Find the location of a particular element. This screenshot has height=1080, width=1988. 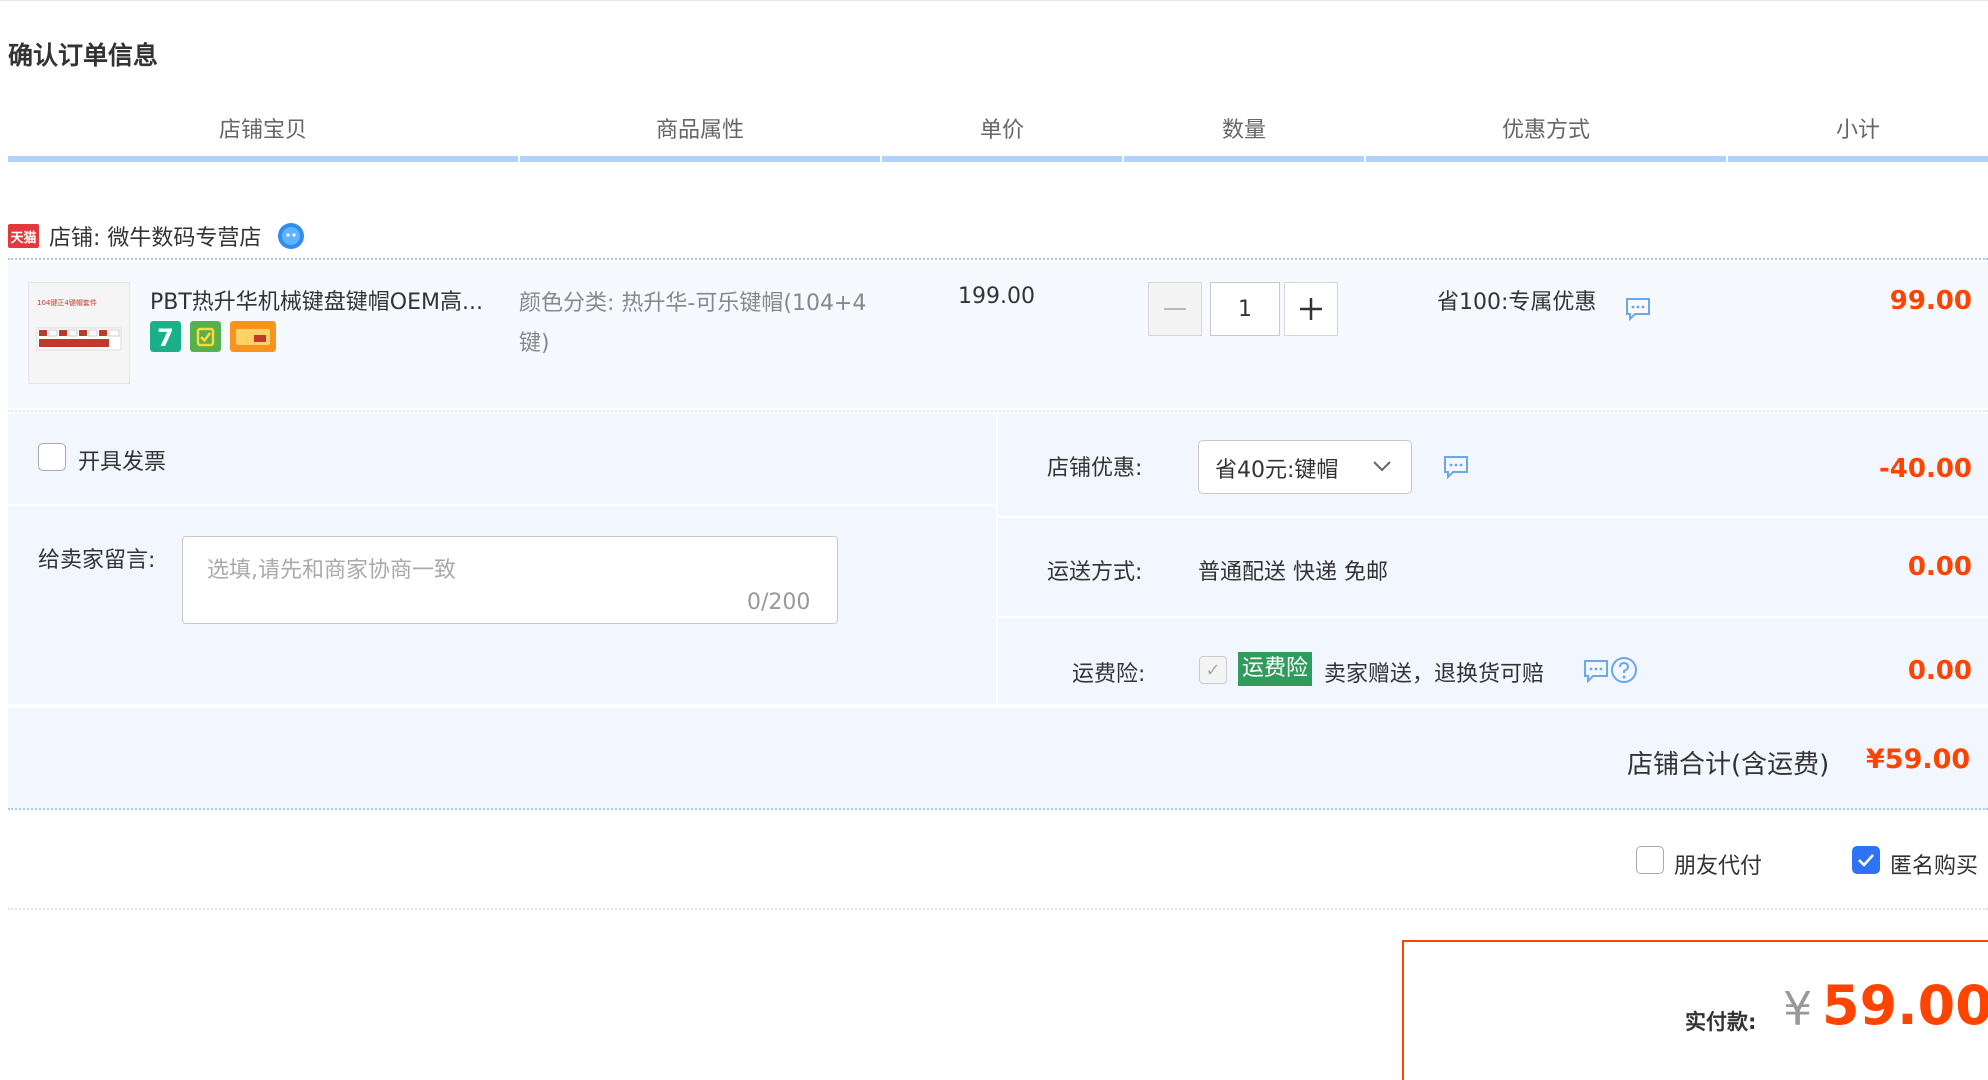

insurance-label: 运费险: is located at coordinates (1109, 674).